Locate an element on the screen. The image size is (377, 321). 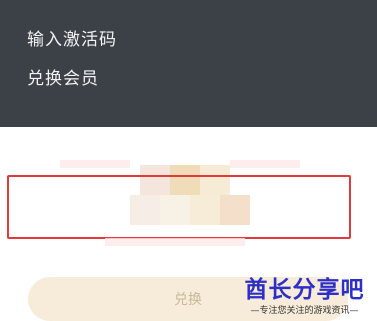
redeem-button-label: 兑换 is located at coordinates (188, 300).